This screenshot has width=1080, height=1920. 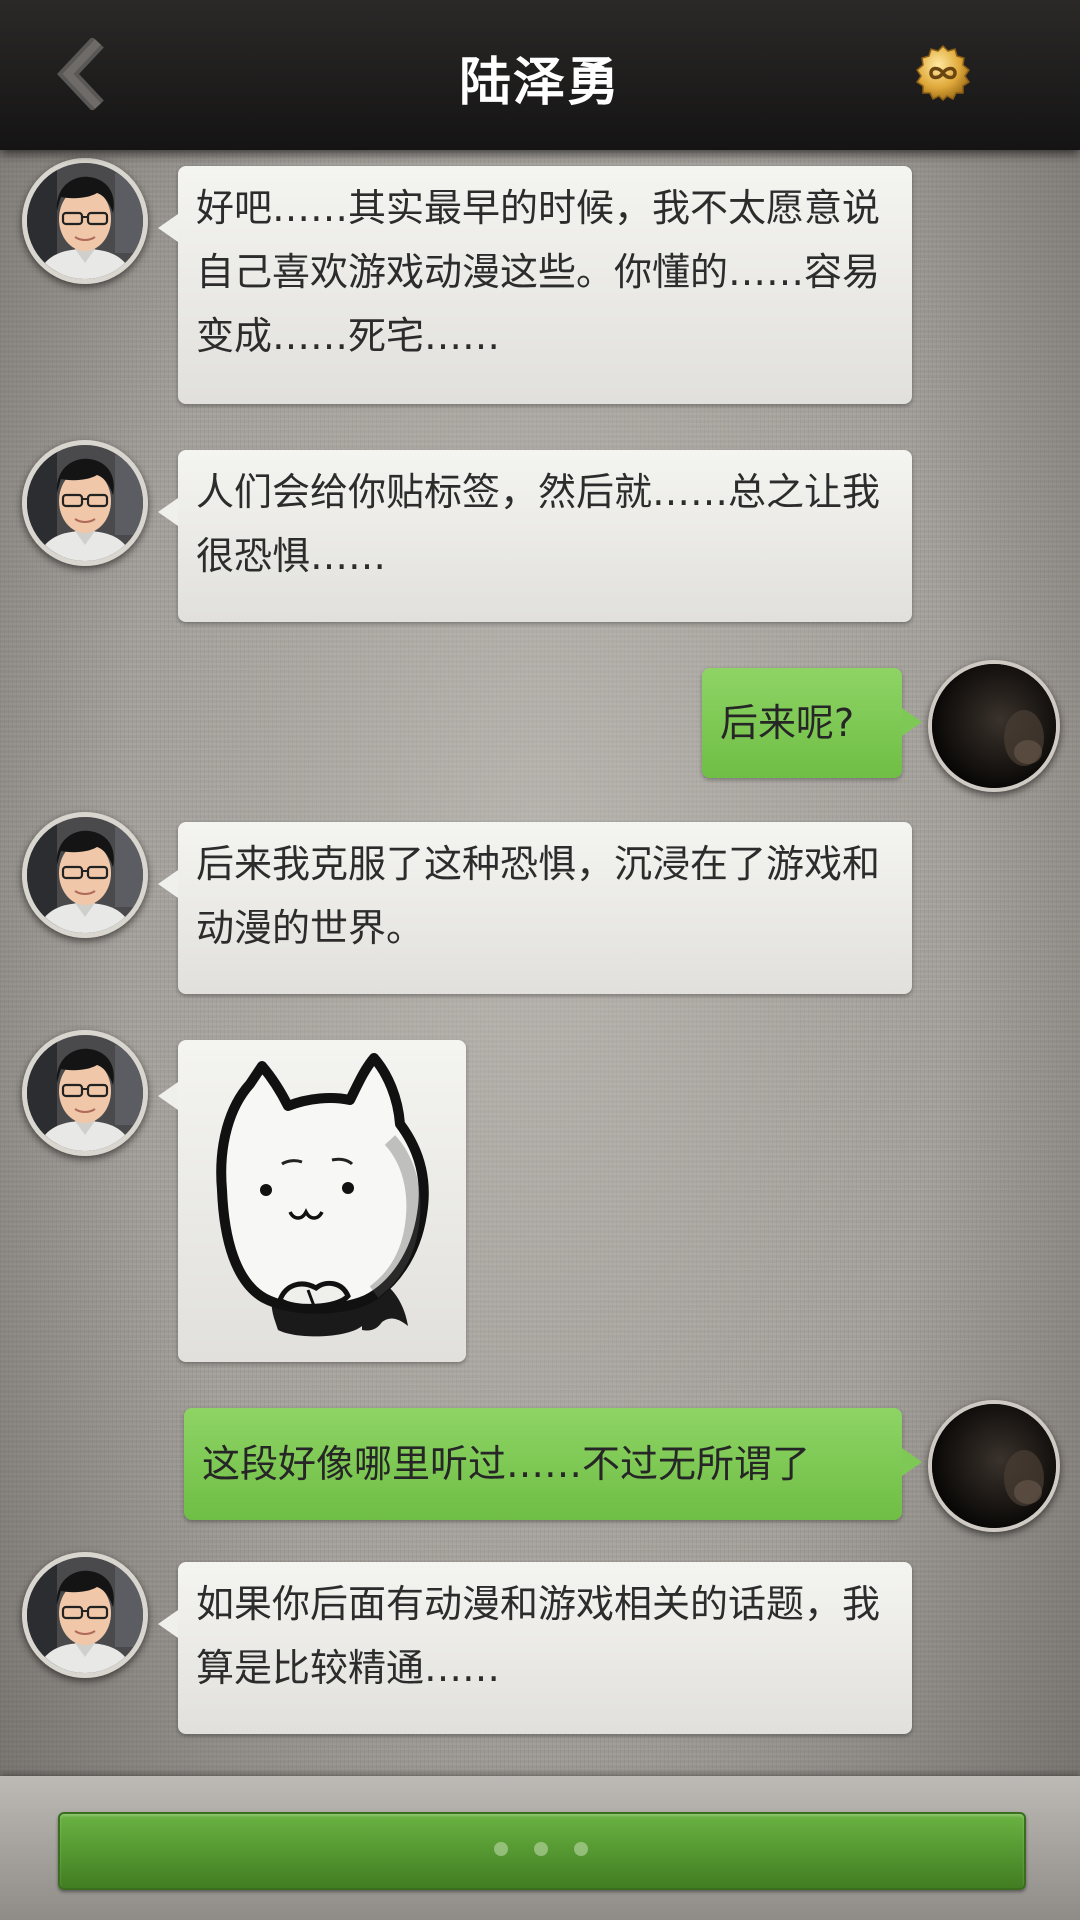 What do you see at coordinates (787, 723) in the screenshot?
I see `message-text: 后来呢?` at bounding box center [787, 723].